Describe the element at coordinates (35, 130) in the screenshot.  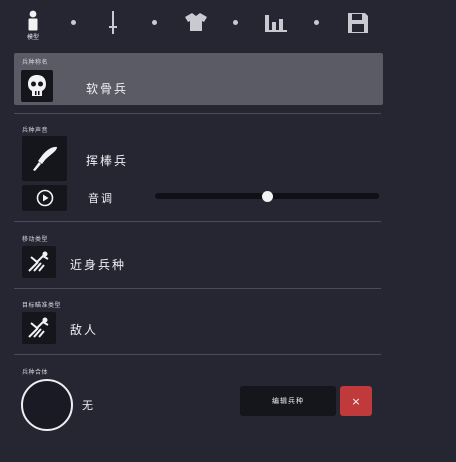
I see `unit-voice-section-label: 兵种声音` at that location.